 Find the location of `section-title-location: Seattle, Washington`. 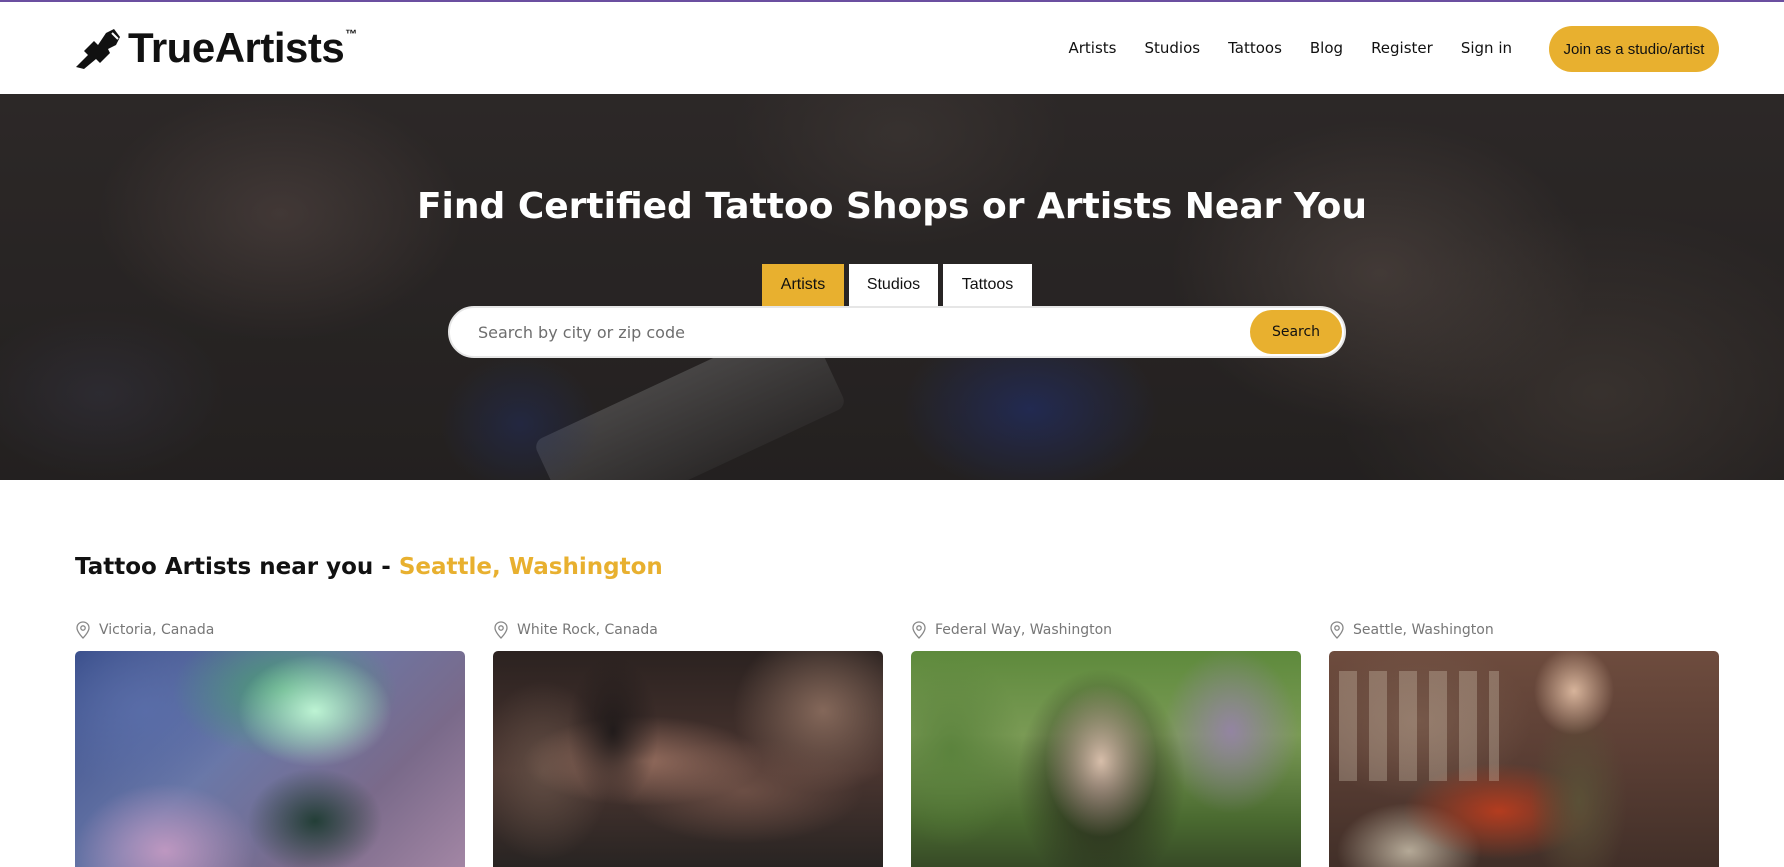

section-title-location: Seattle, Washington is located at coordinates (531, 567).